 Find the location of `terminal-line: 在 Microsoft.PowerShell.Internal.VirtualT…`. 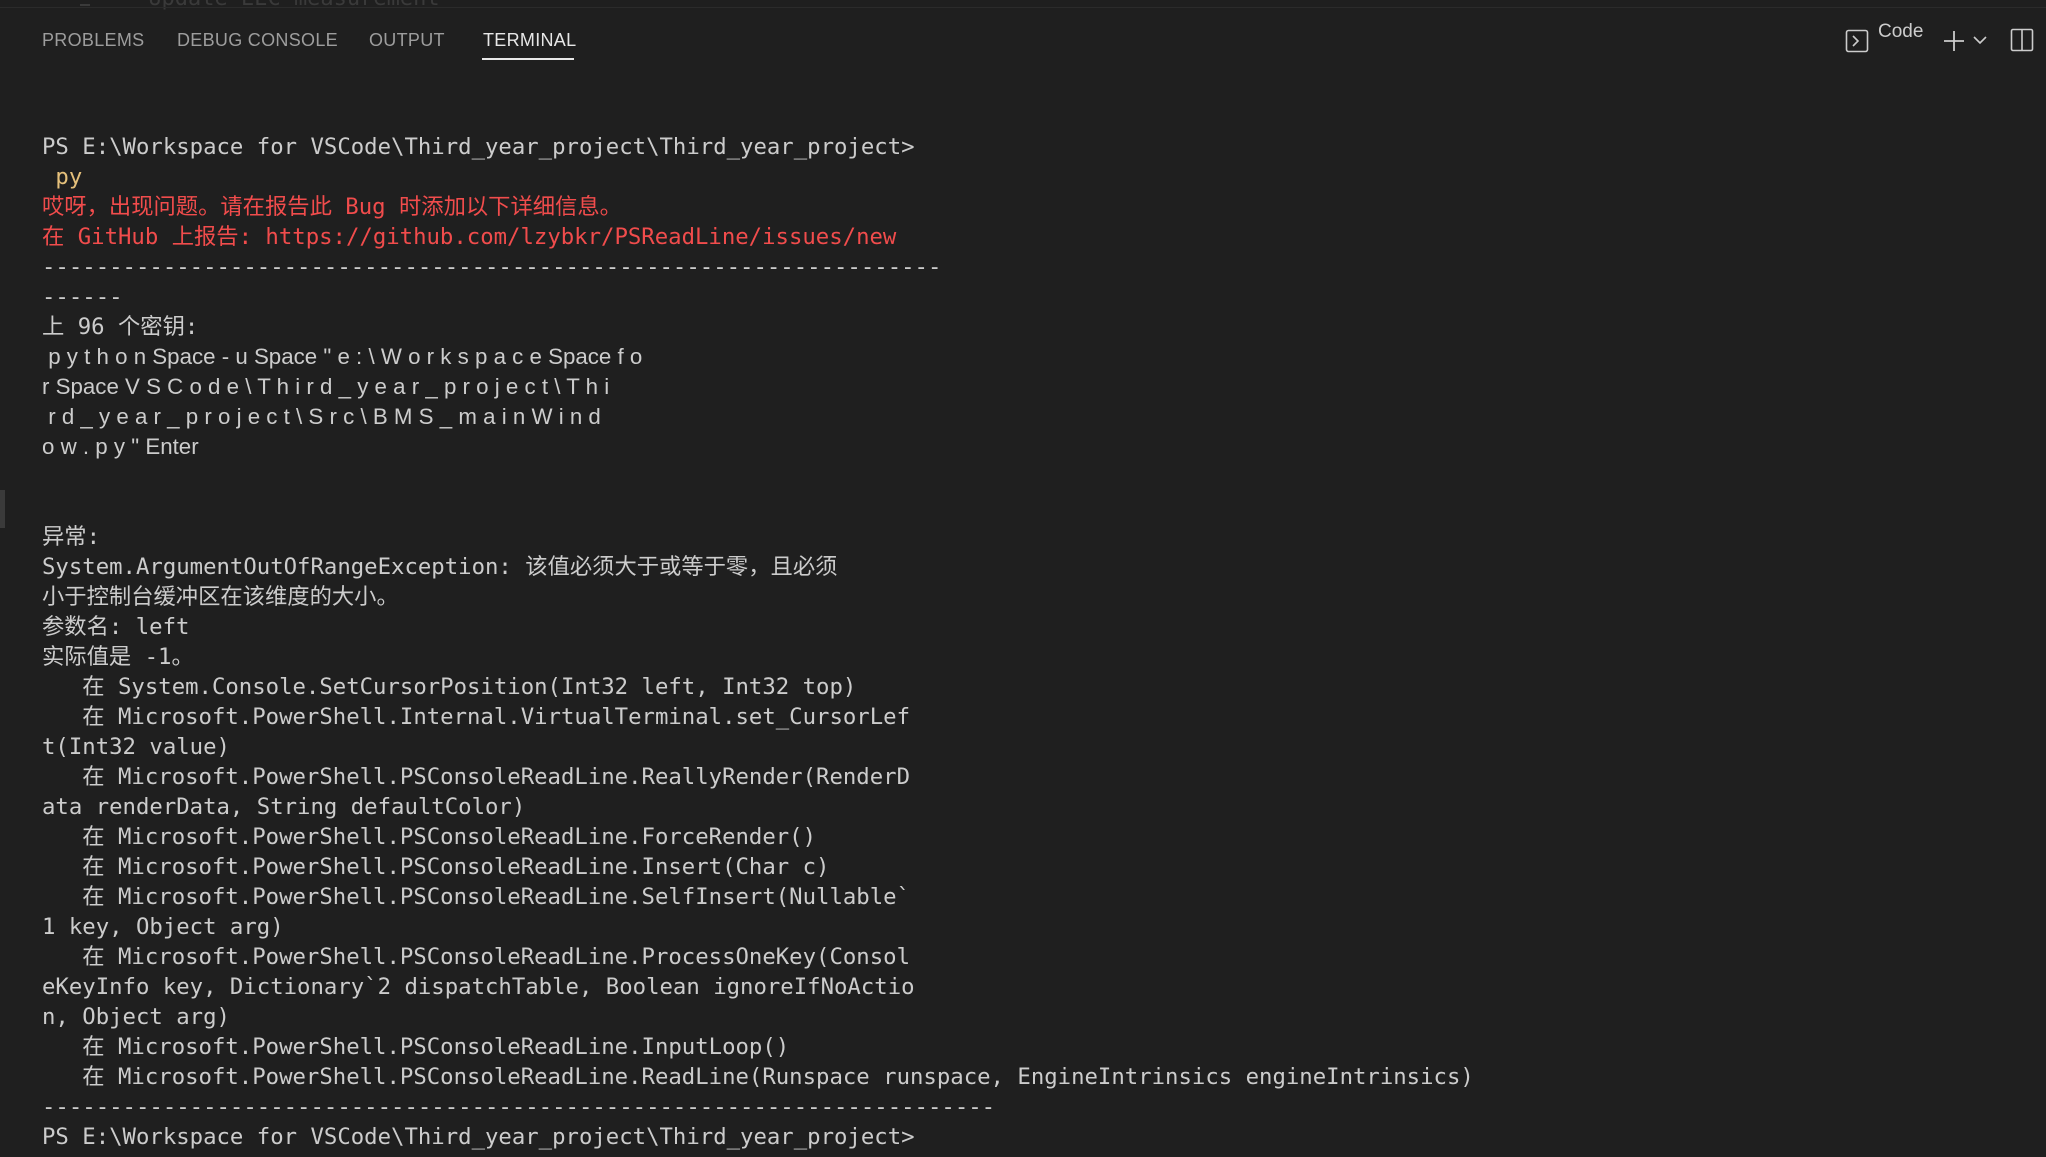

terminal-line: 在 Microsoft.PowerShell.Internal.VirtualT… is located at coordinates (476, 717).